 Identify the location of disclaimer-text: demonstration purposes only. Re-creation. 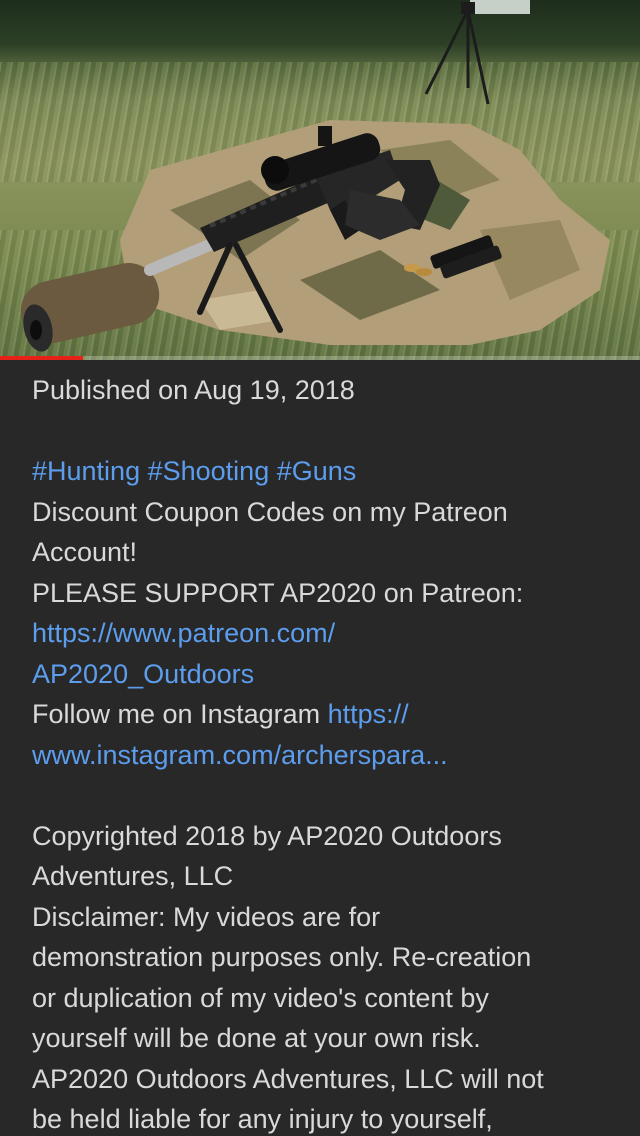
(282, 957).